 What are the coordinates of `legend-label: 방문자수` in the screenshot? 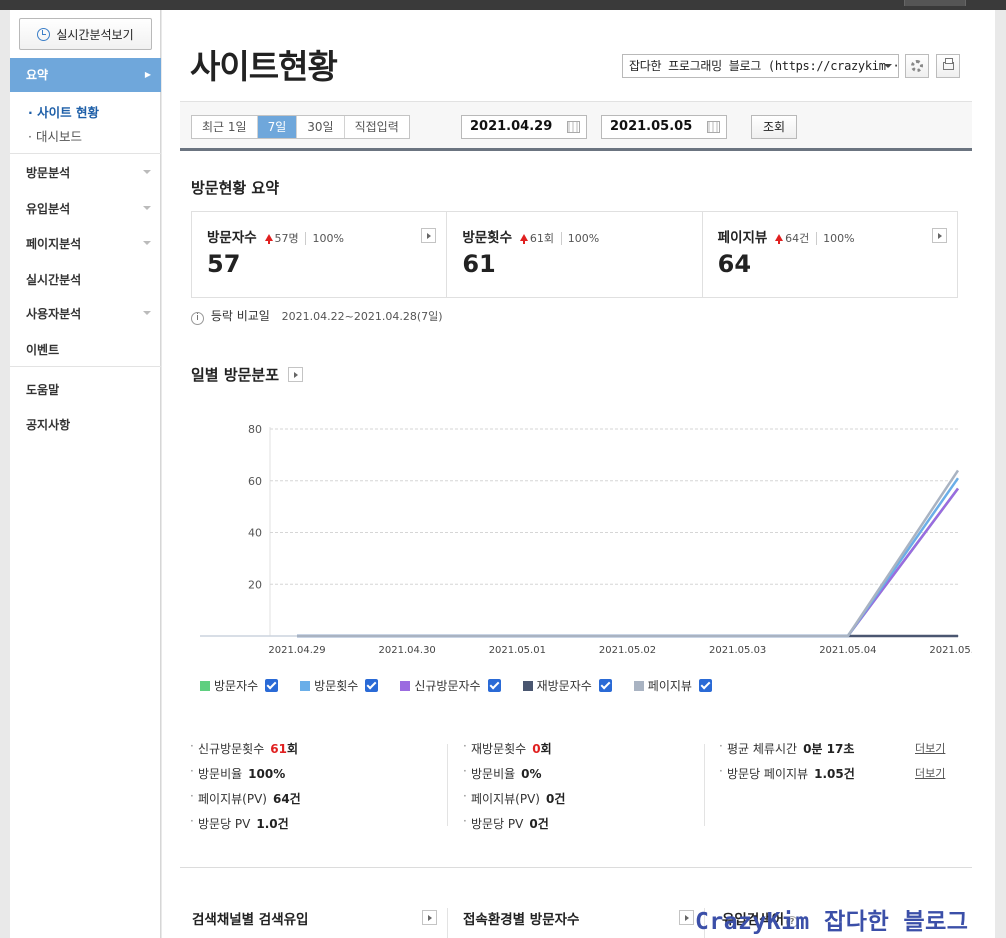 It's located at (236, 686).